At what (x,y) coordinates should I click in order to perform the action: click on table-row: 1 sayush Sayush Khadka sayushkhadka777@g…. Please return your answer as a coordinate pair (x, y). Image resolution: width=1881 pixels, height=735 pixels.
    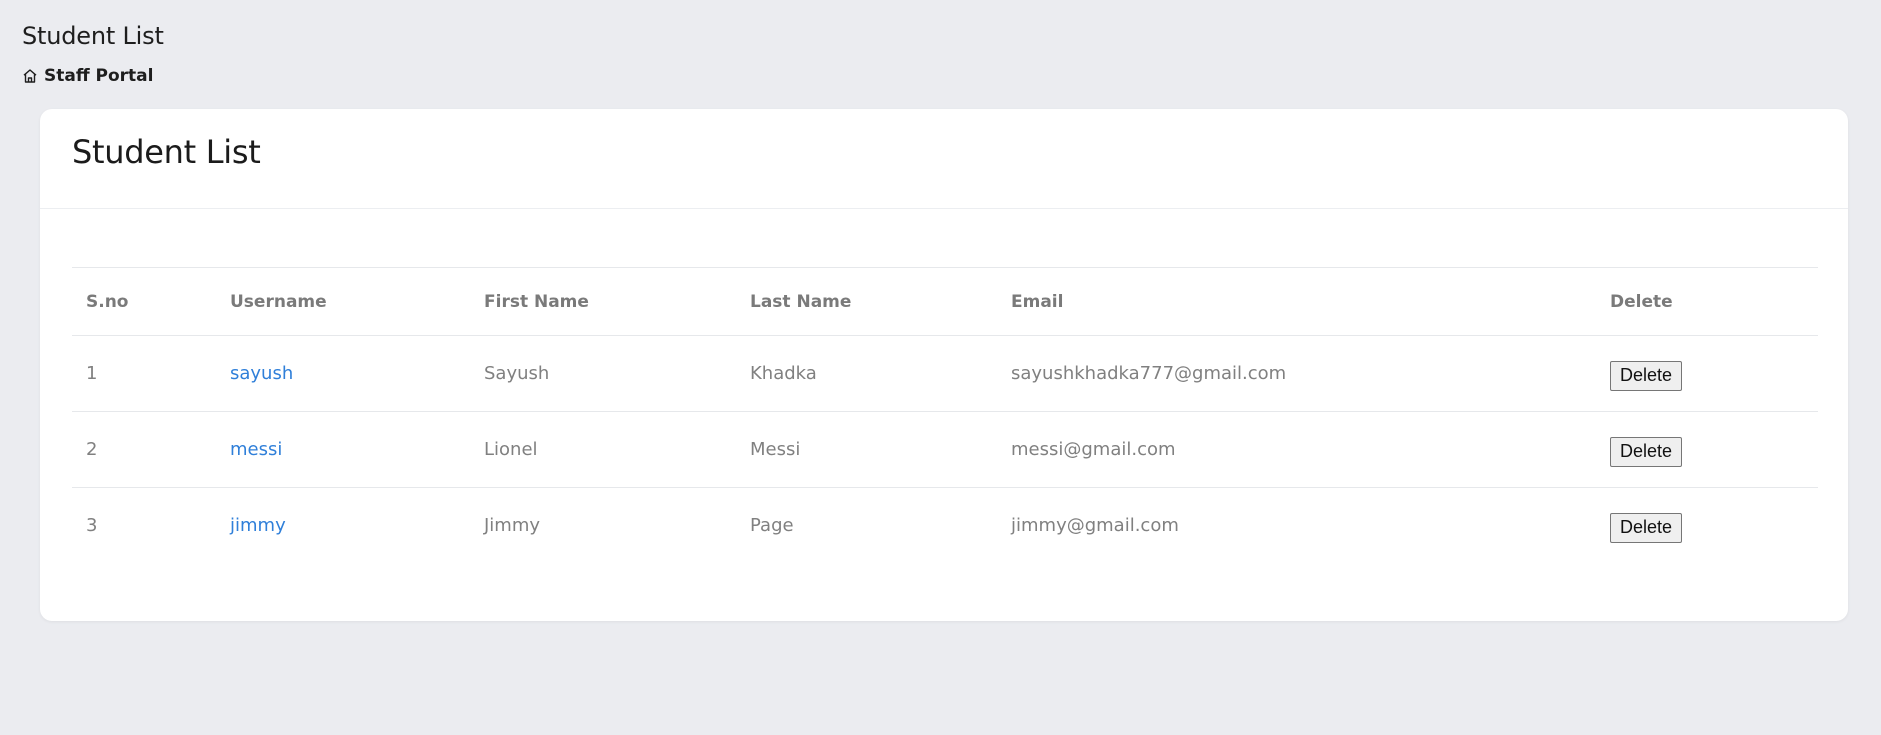
    Looking at the image, I should click on (945, 374).